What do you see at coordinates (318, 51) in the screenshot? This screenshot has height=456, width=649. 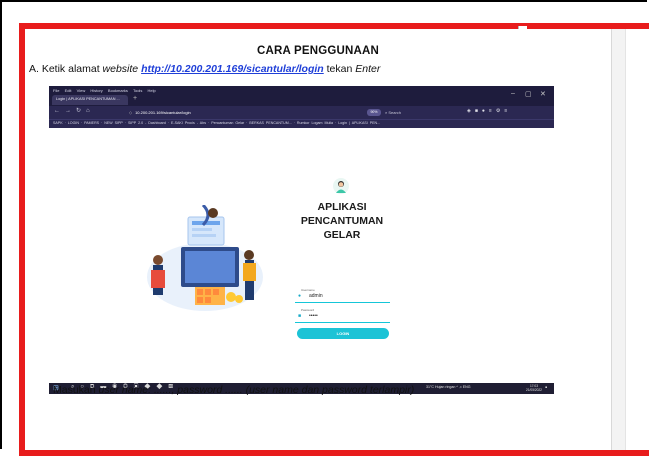 I see `doc-title: CARA PENGGUNAAN` at bounding box center [318, 51].